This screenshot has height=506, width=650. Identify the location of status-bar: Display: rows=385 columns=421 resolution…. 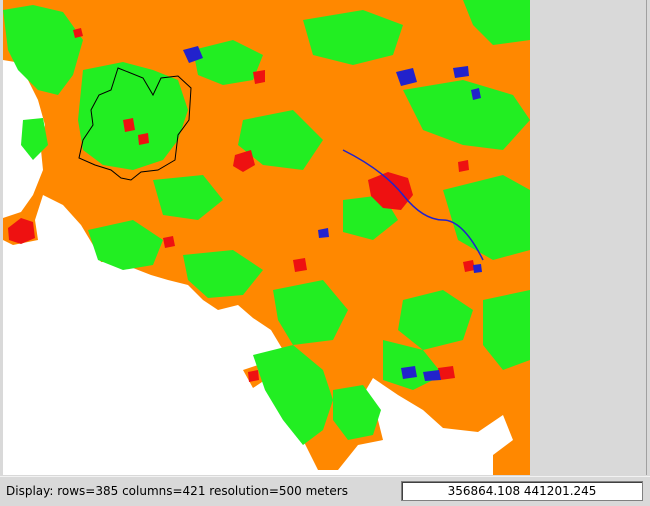
(325, 491).